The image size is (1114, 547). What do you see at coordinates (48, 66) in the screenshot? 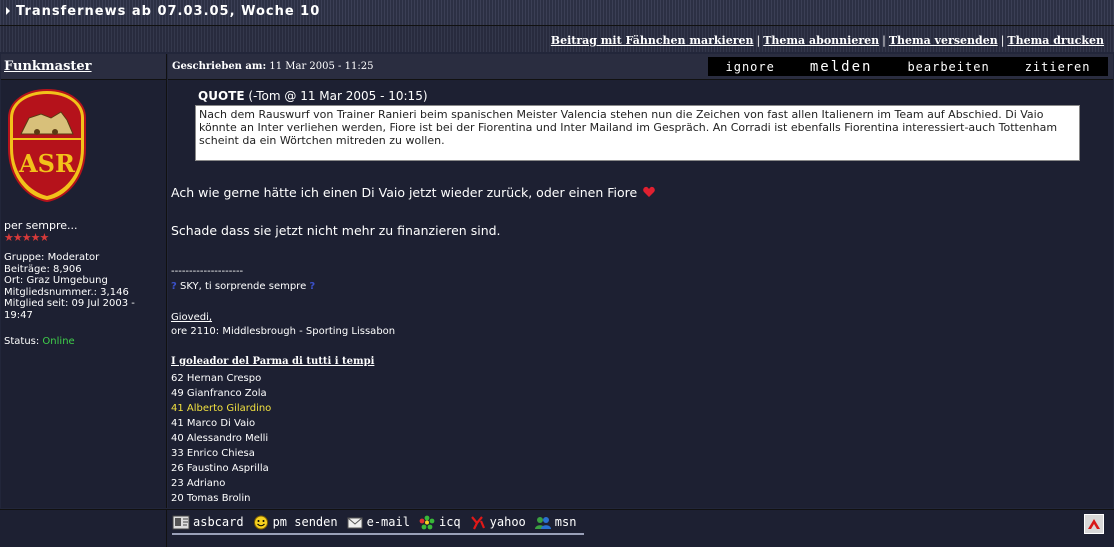
I see `author-name-link: Funkmaster` at bounding box center [48, 66].